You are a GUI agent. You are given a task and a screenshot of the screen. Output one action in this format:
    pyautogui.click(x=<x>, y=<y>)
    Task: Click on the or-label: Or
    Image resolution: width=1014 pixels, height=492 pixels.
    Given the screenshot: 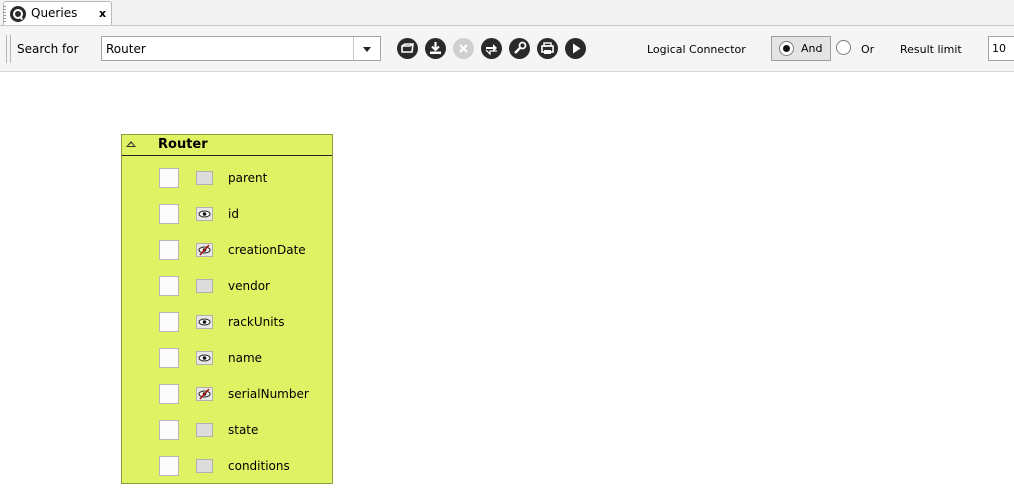 What is the action you would take?
    pyautogui.click(x=867, y=50)
    